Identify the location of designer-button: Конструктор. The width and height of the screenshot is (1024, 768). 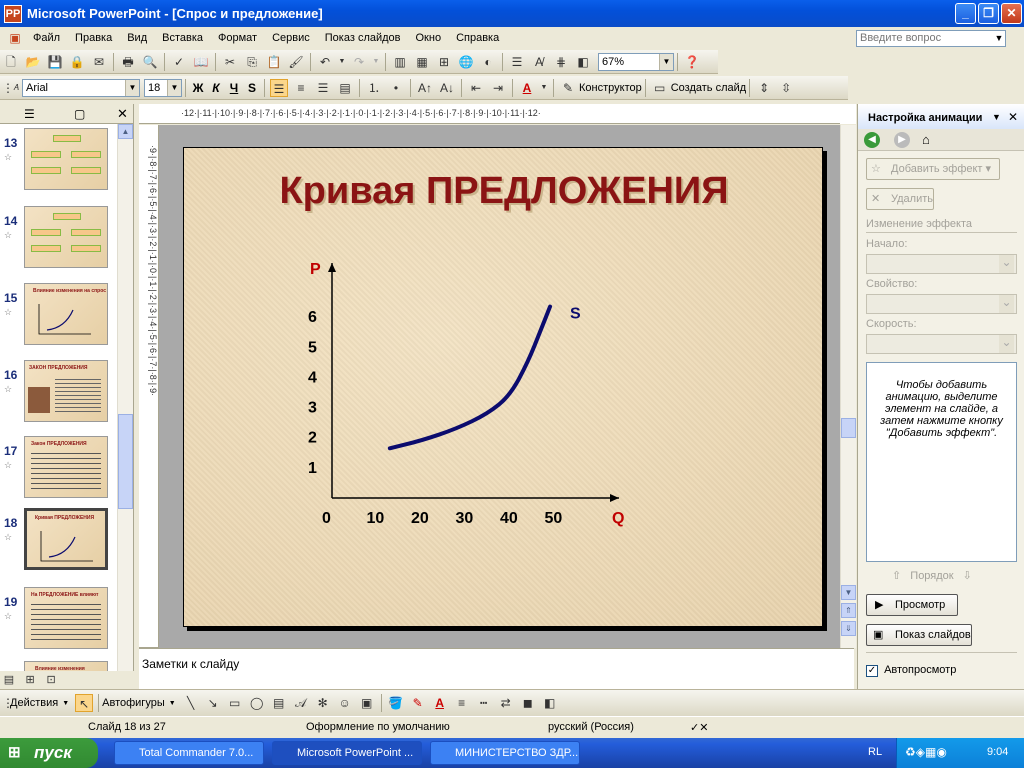
(610, 88).